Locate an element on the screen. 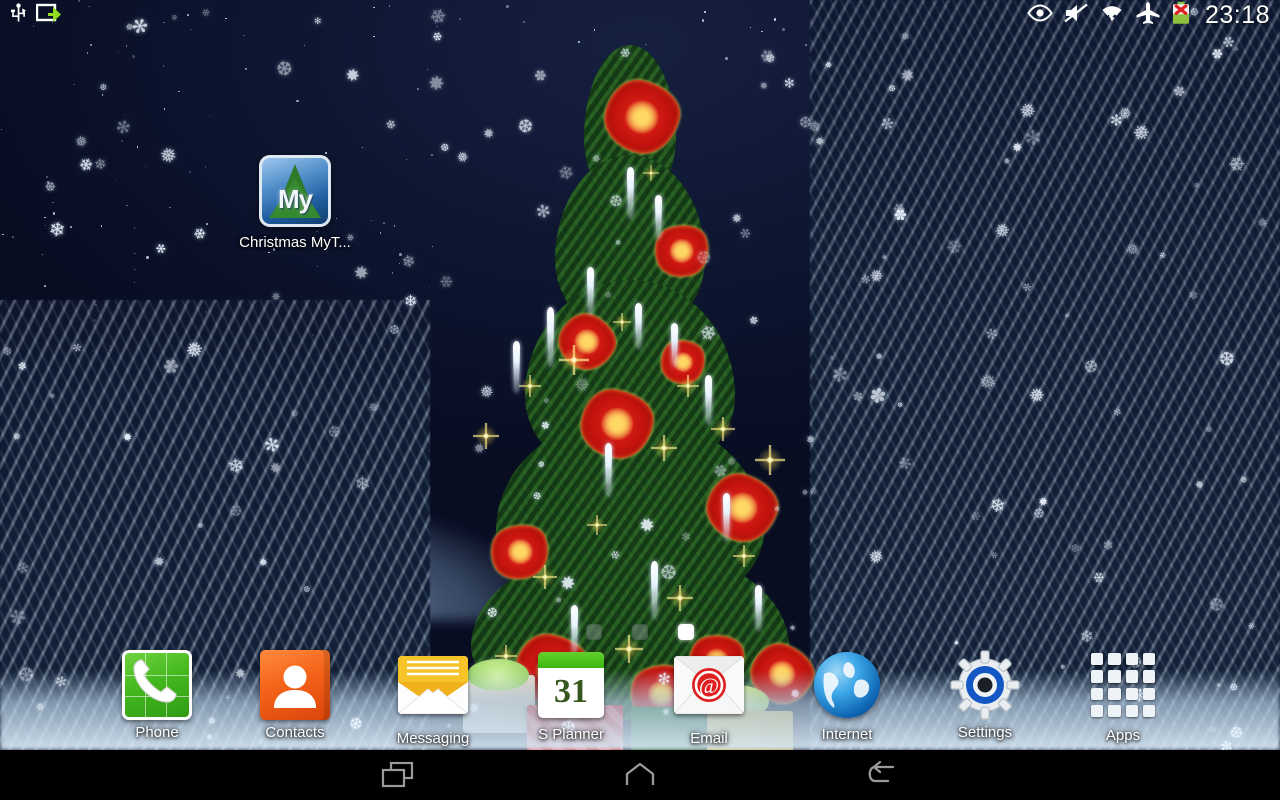 The width and height of the screenshot is (1280, 800). calendar-header is located at coordinates (571, 660).